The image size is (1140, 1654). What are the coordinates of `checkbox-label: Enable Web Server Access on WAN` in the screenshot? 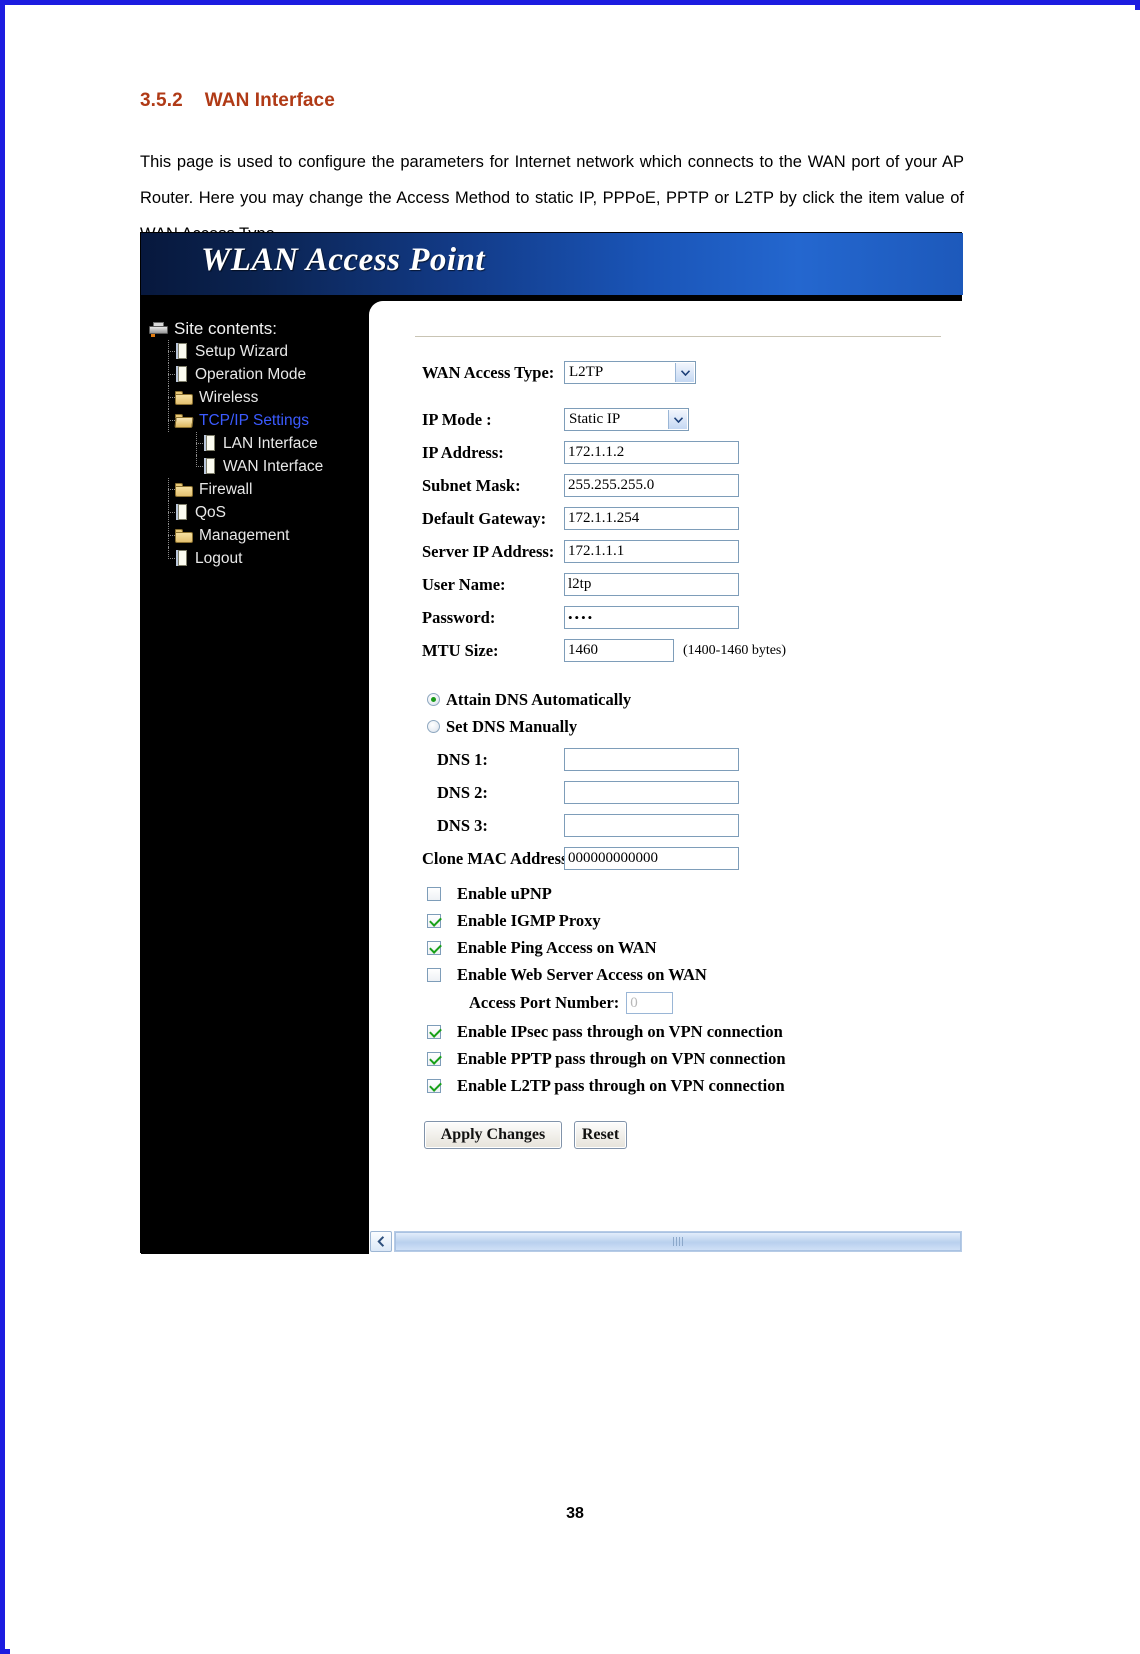 It's located at (582, 974).